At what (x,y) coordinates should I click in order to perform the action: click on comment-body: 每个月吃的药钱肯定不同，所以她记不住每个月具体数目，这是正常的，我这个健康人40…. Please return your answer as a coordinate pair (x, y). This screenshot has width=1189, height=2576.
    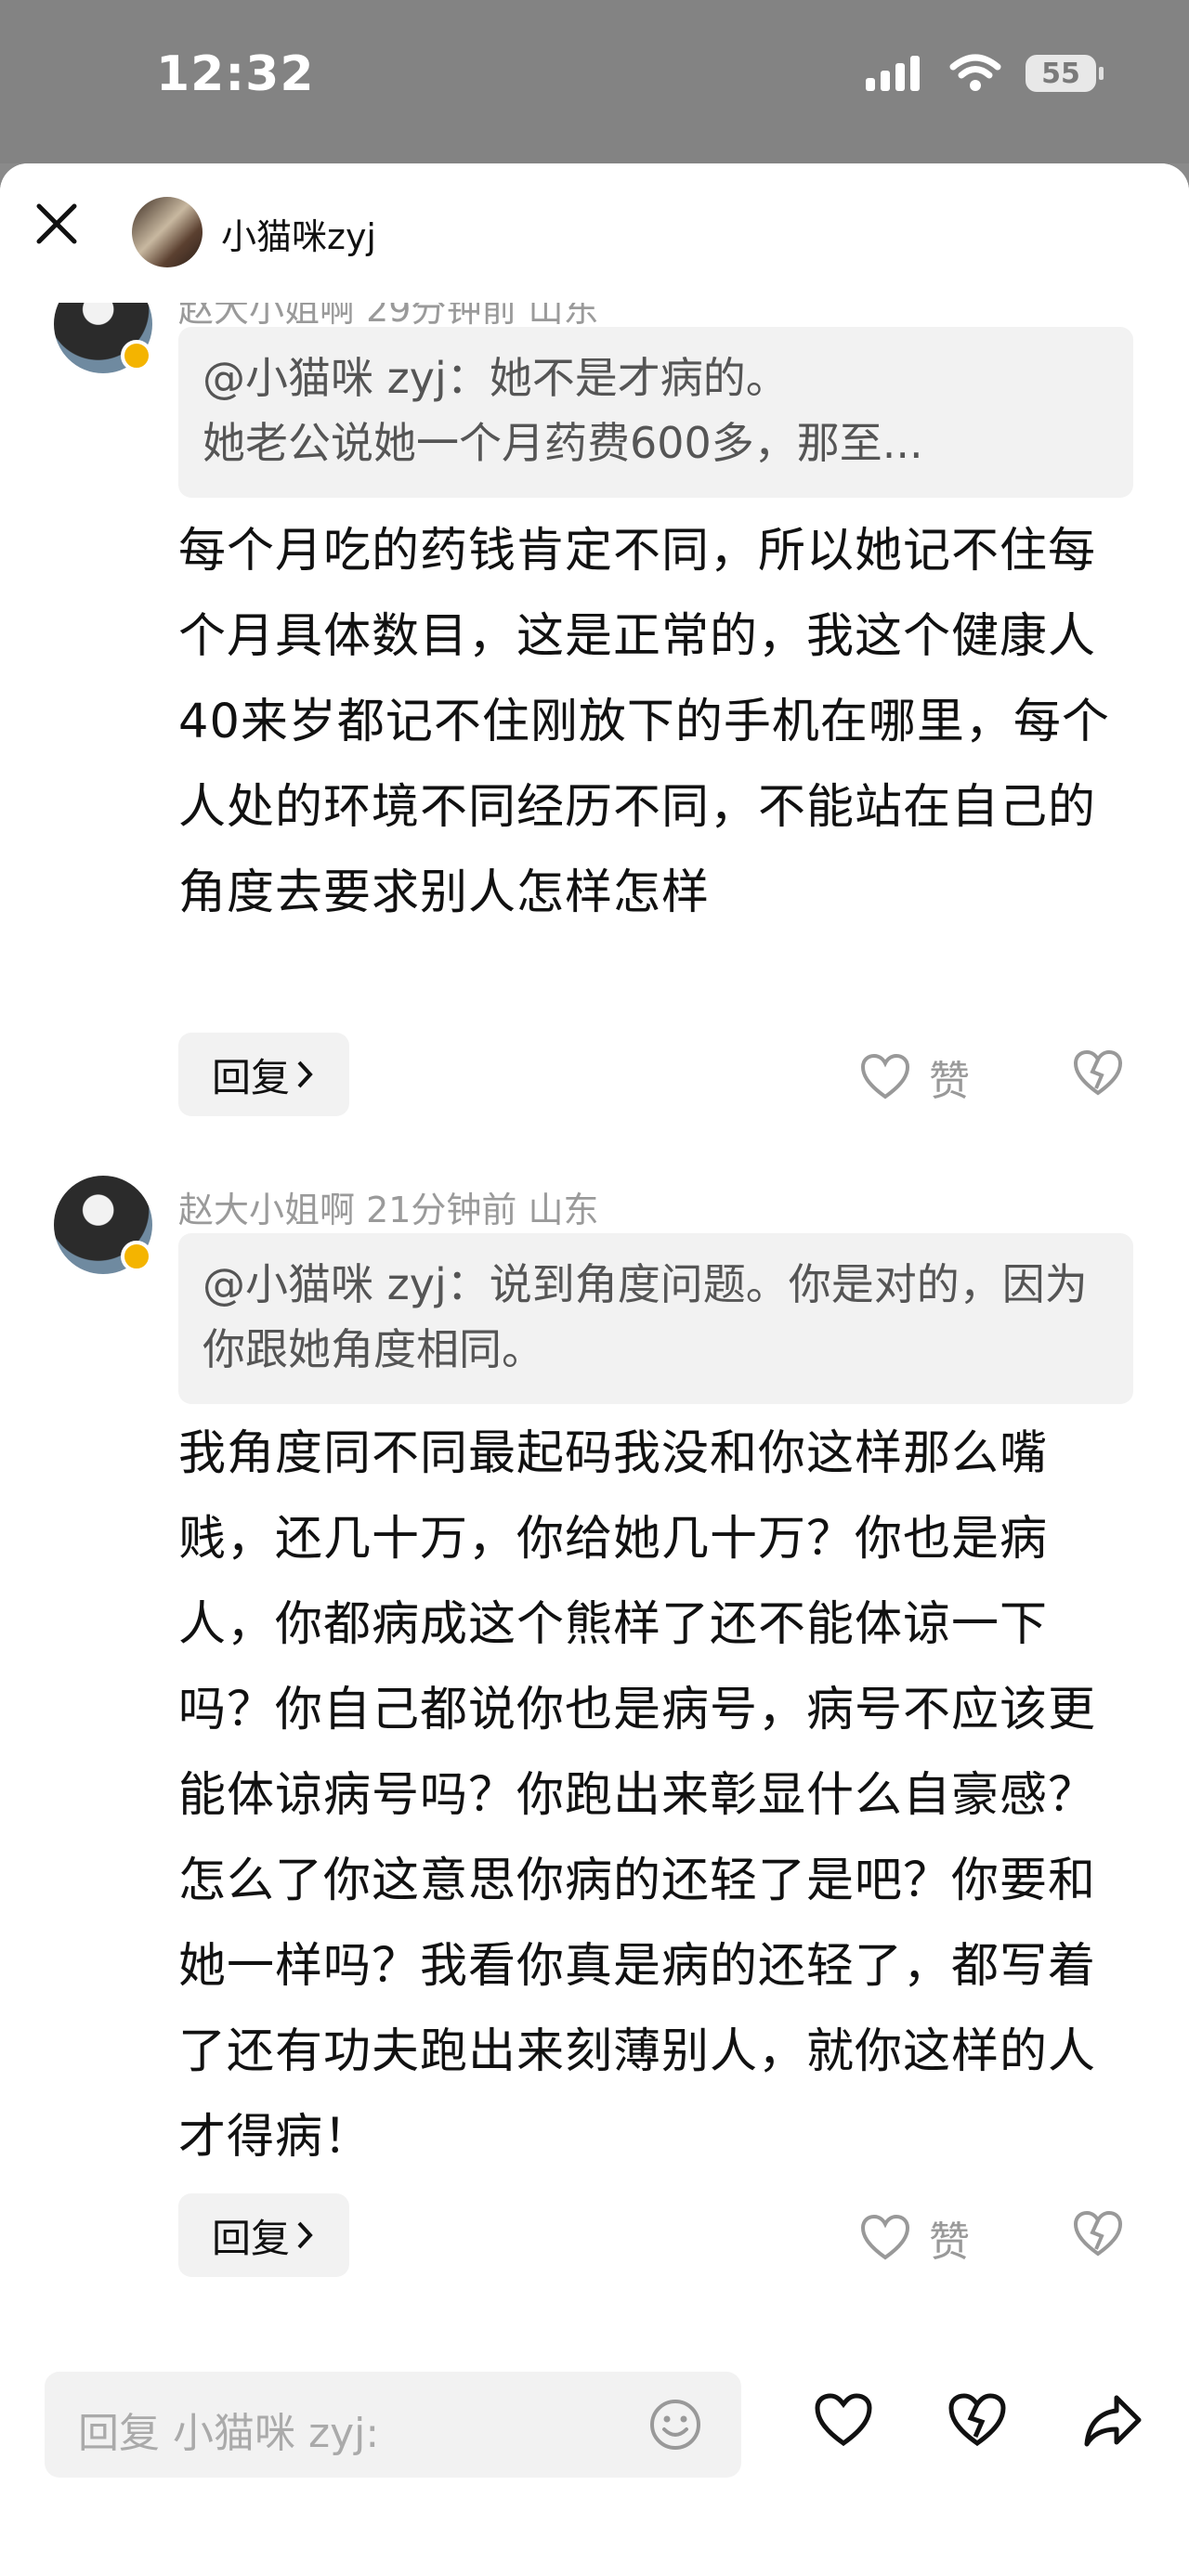
    Looking at the image, I should click on (644, 722).